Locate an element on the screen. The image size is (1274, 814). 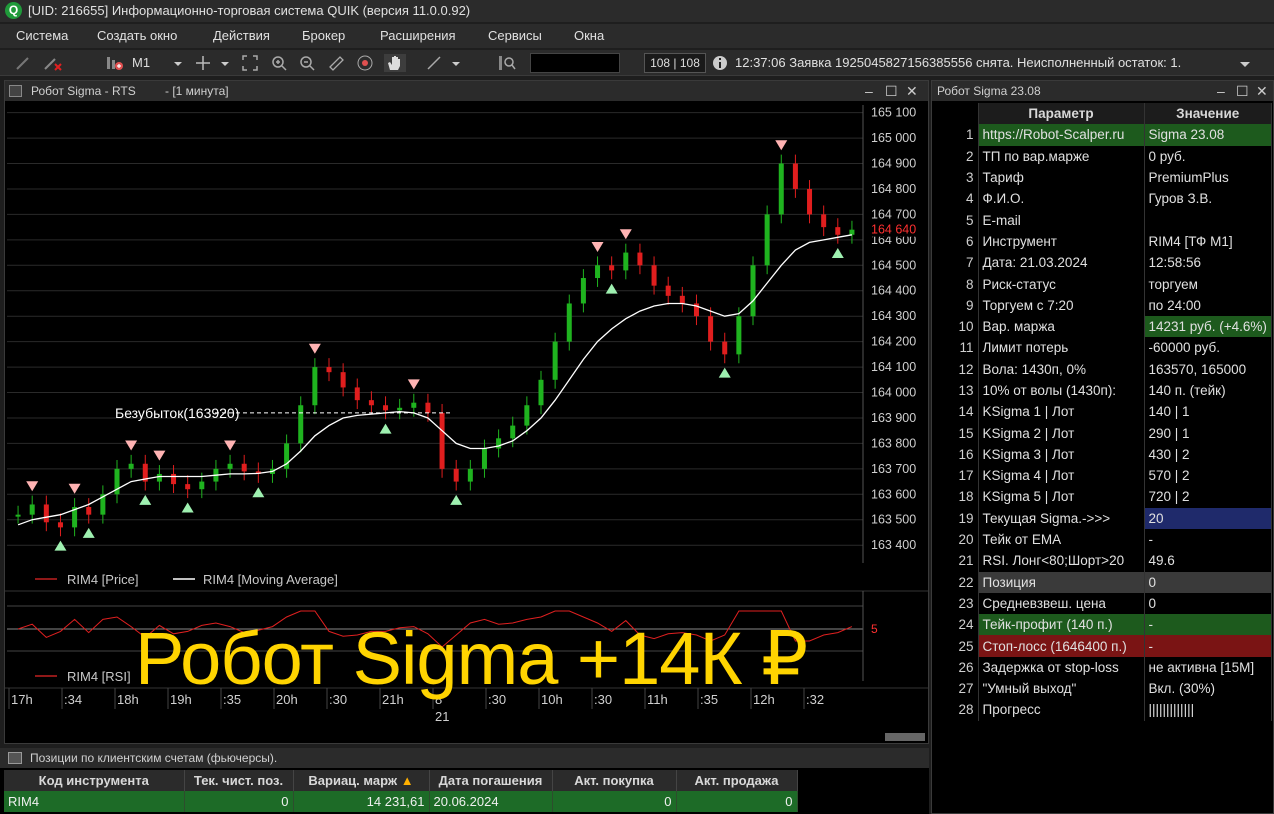
add-indicator-icon is located at coordinates (115, 63).